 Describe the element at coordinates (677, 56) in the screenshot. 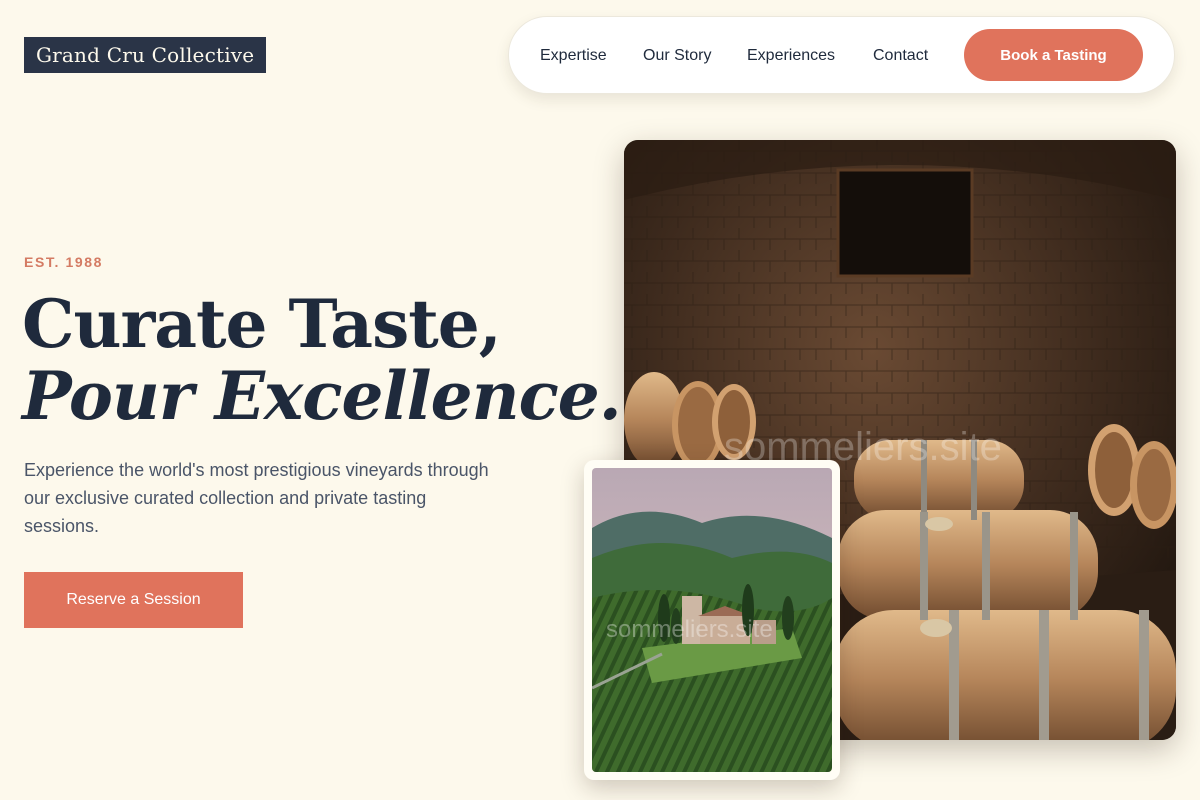

I see `nav-link-our-story: Our Story` at that location.